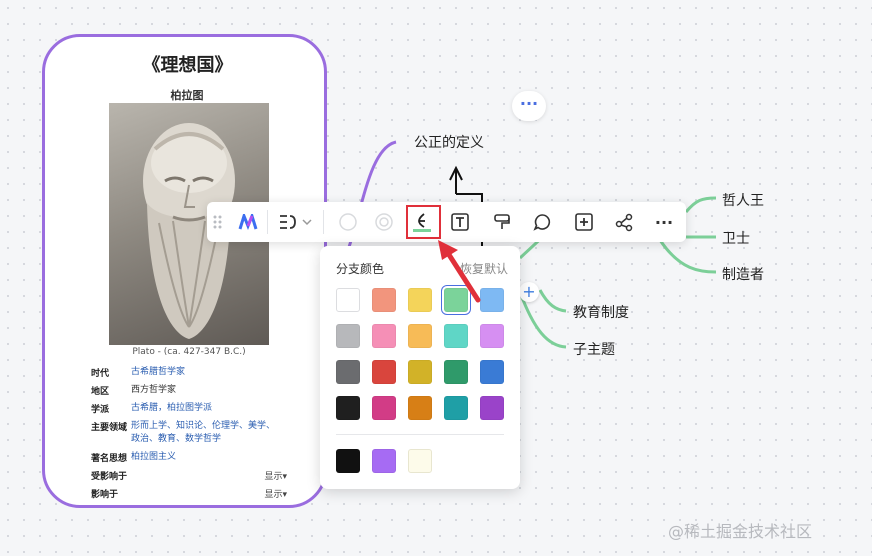 This screenshot has width=872, height=556. I want to click on red-arrow-icon, so click(459, 271).